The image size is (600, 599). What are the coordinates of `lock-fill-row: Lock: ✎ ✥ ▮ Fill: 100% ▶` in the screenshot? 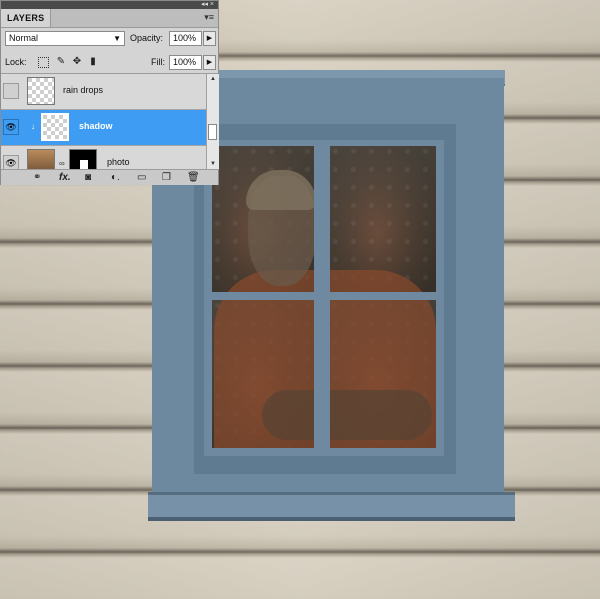 It's located at (110, 63).